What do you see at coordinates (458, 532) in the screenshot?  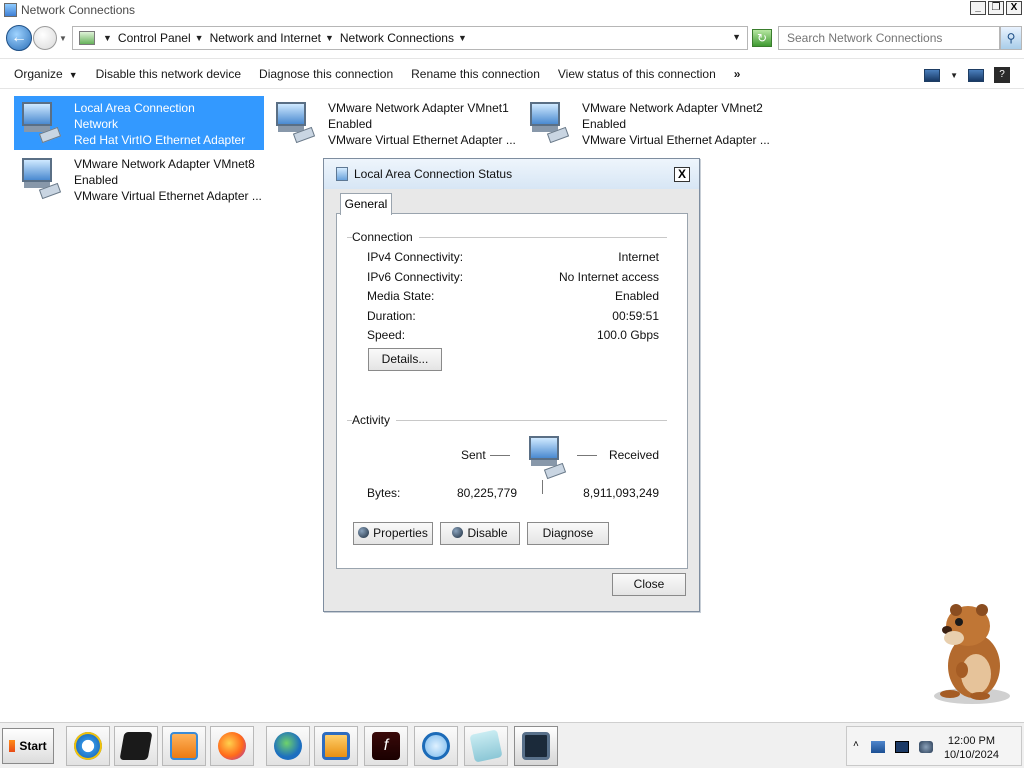 I see `shield-icon` at bounding box center [458, 532].